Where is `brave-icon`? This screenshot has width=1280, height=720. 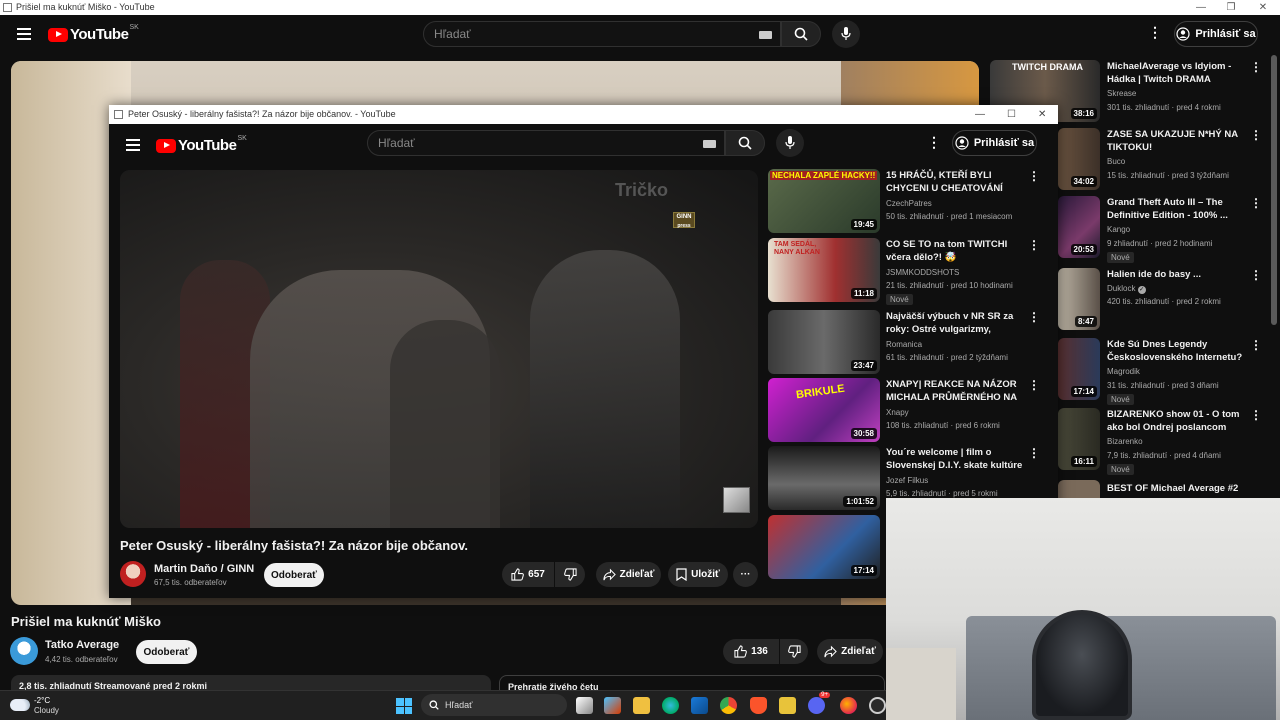 brave-icon is located at coordinates (758, 705).